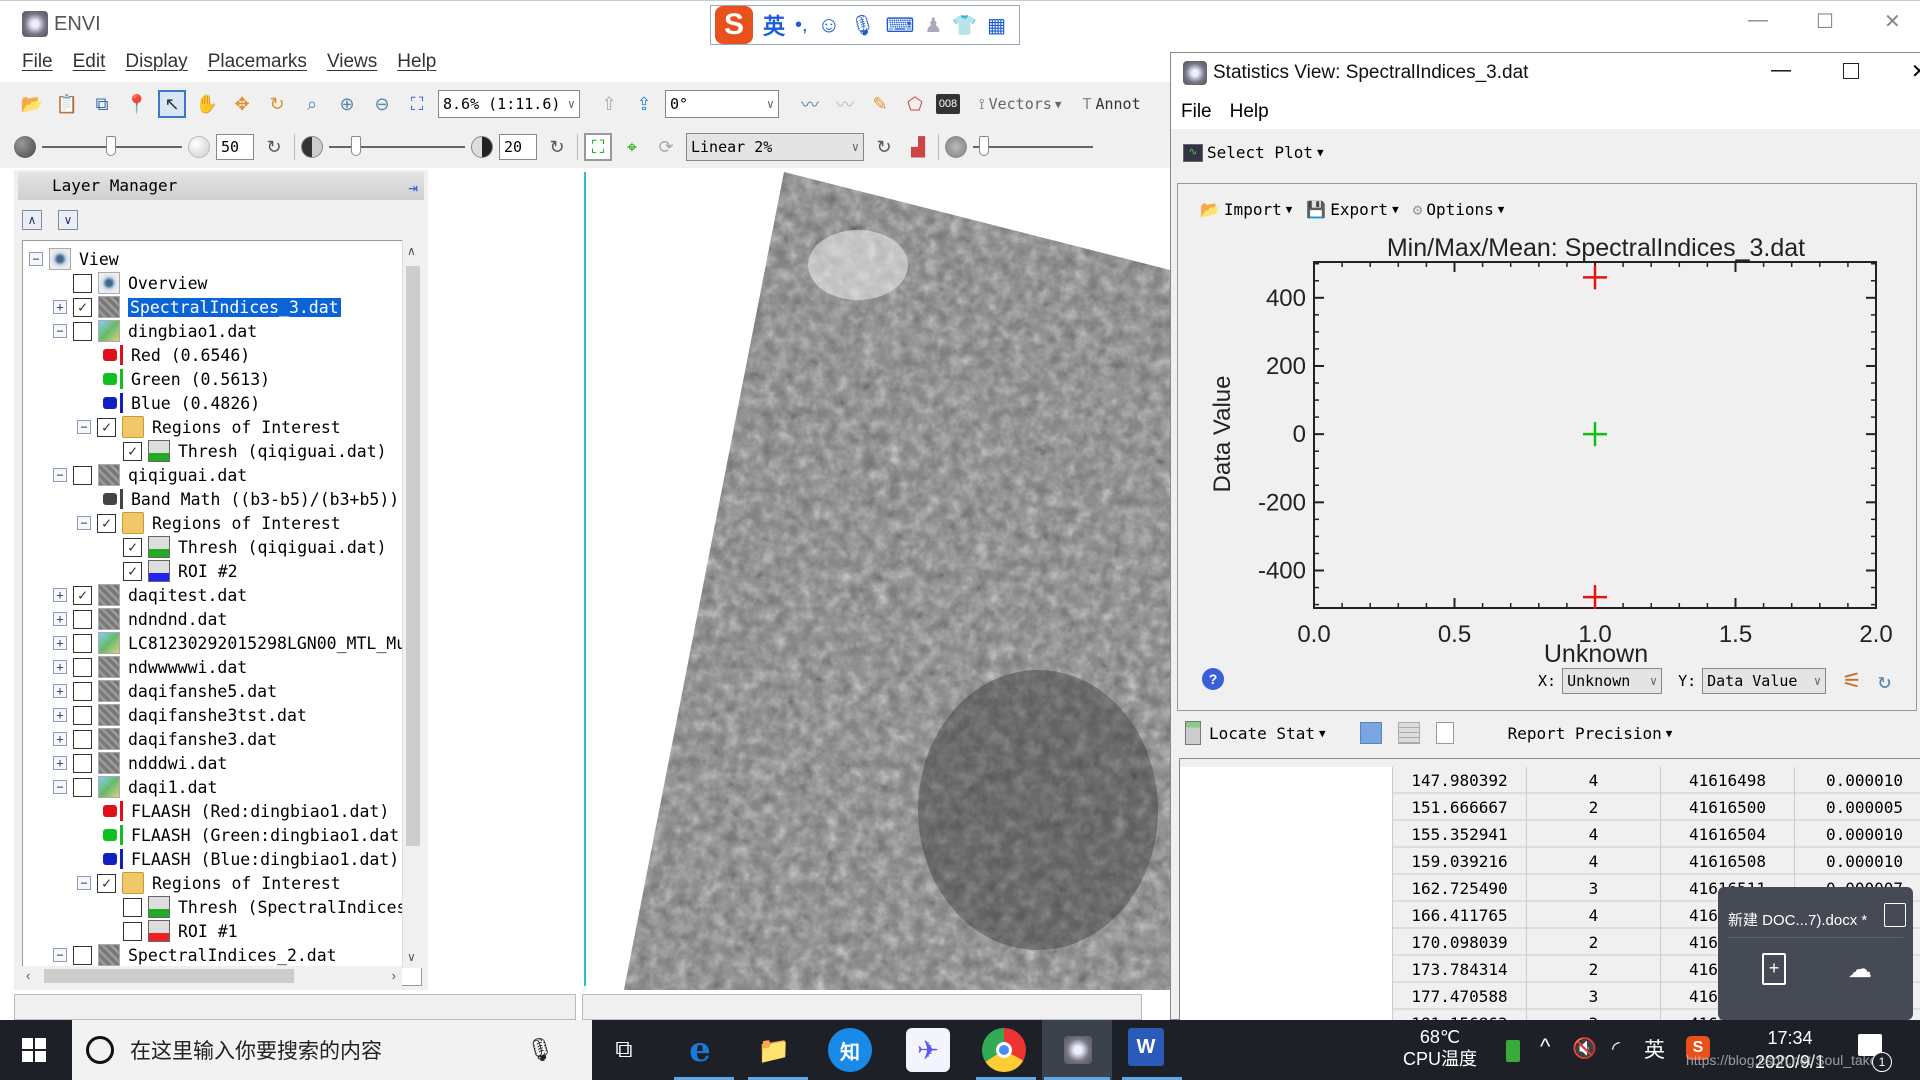 The height and width of the screenshot is (1080, 1920). What do you see at coordinates (137, 104) in the screenshot?
I see `placemark-icon: 📍` at bounding box center [137, 104].